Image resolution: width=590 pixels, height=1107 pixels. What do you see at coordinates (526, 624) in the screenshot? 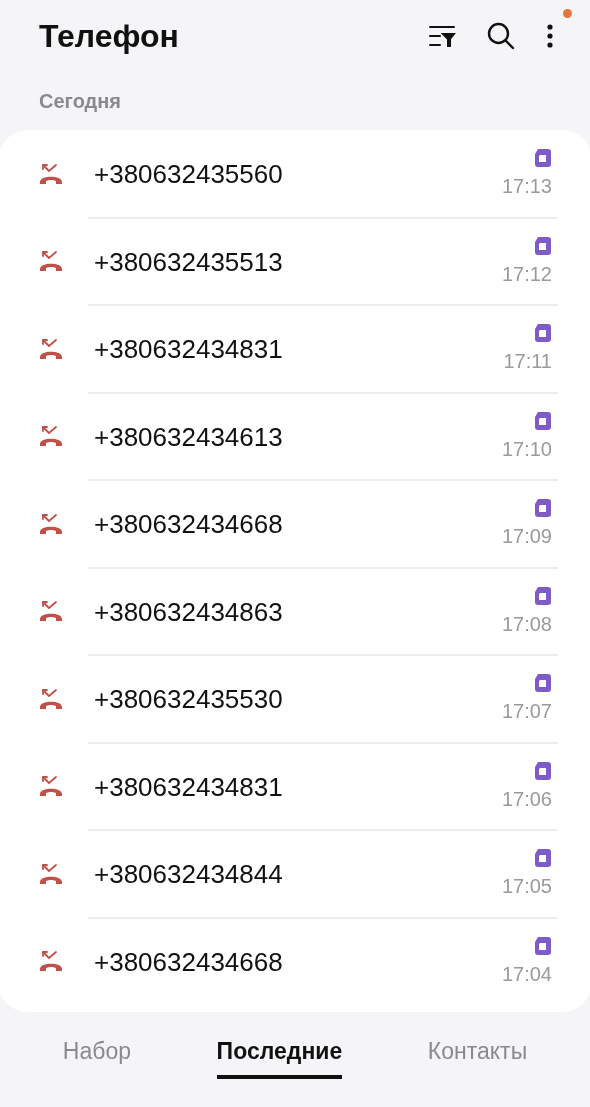
I see `call-time: 17:08` at bounding box center [526, 624].